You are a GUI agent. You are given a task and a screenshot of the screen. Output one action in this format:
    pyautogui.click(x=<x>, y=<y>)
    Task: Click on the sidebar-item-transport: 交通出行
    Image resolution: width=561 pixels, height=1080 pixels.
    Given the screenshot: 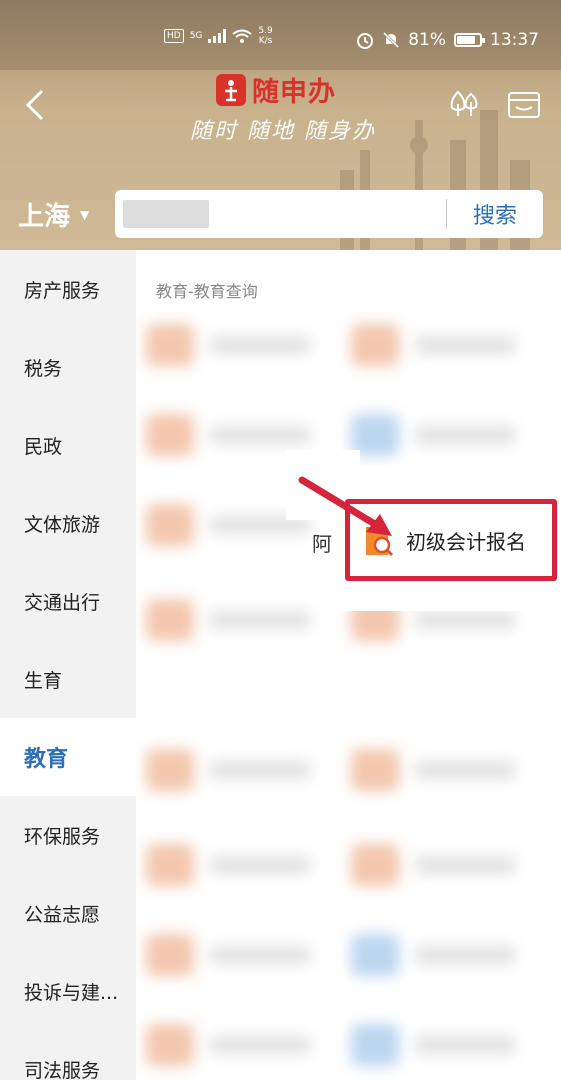 What is the action you would take?
    pyautogui.click(x=68, y=601)
    